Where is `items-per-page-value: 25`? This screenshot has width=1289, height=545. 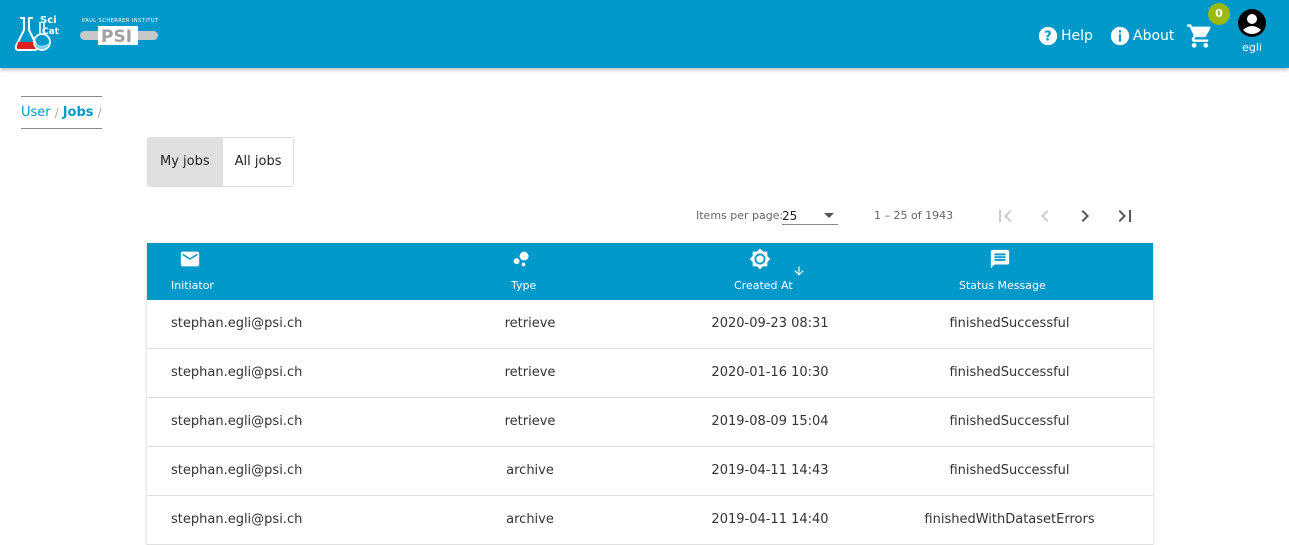 items-per-page-value: 25 is located at coordinates (790, 216).